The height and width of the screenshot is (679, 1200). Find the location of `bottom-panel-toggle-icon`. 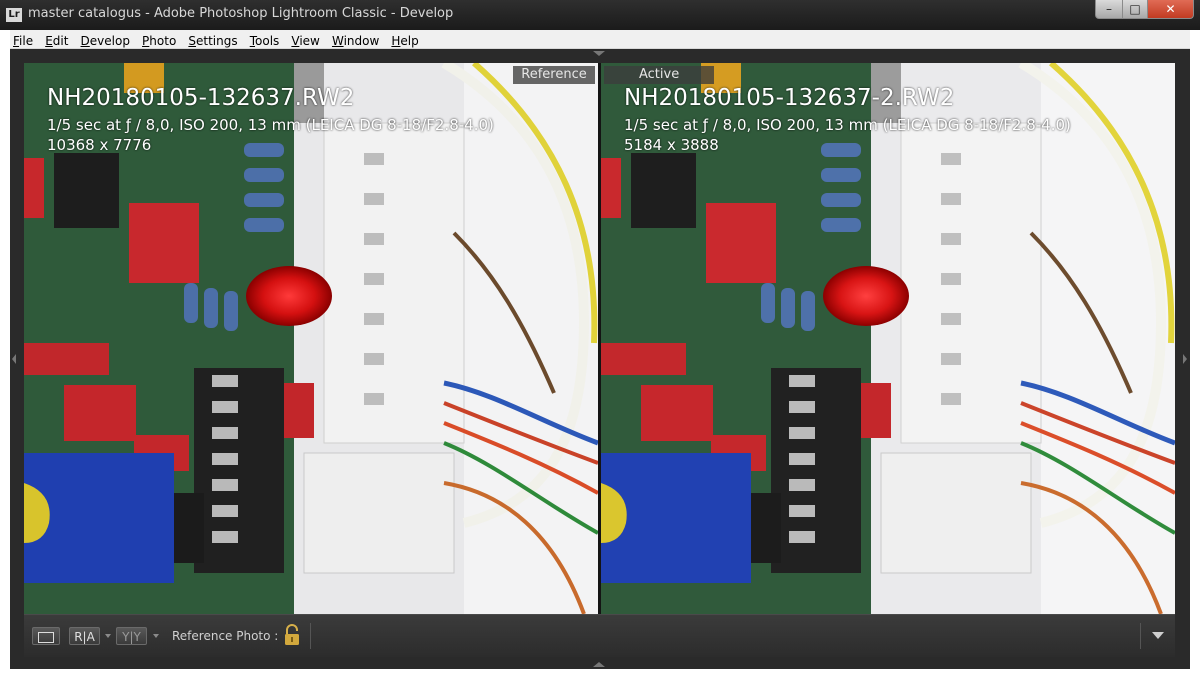

bottom-panel-toggle-icon is located at coordinates (599, 664).